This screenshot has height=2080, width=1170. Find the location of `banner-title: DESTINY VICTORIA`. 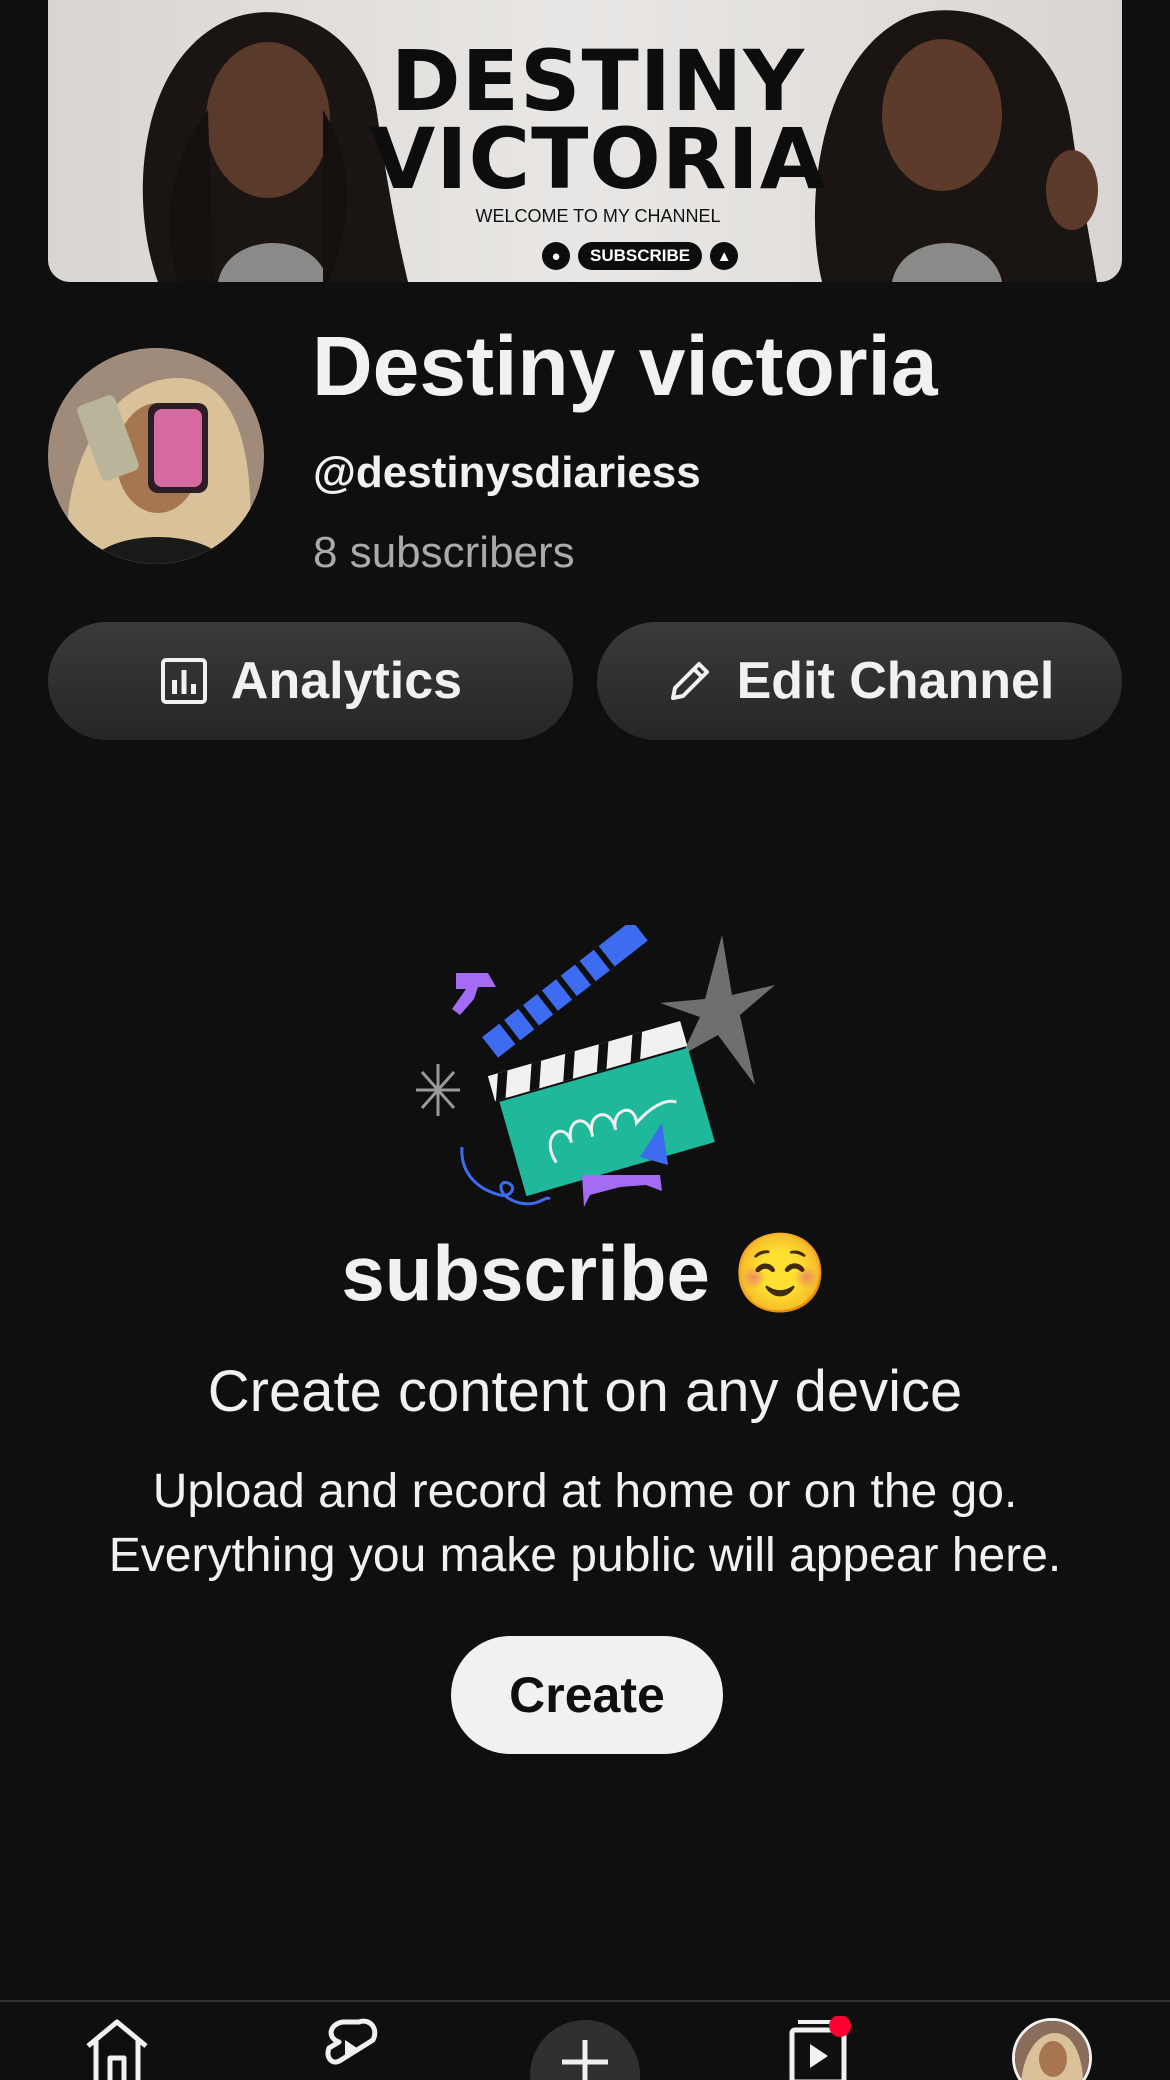

banner-title: DESTINY VICTORIA is located at coordinates (598, 120).